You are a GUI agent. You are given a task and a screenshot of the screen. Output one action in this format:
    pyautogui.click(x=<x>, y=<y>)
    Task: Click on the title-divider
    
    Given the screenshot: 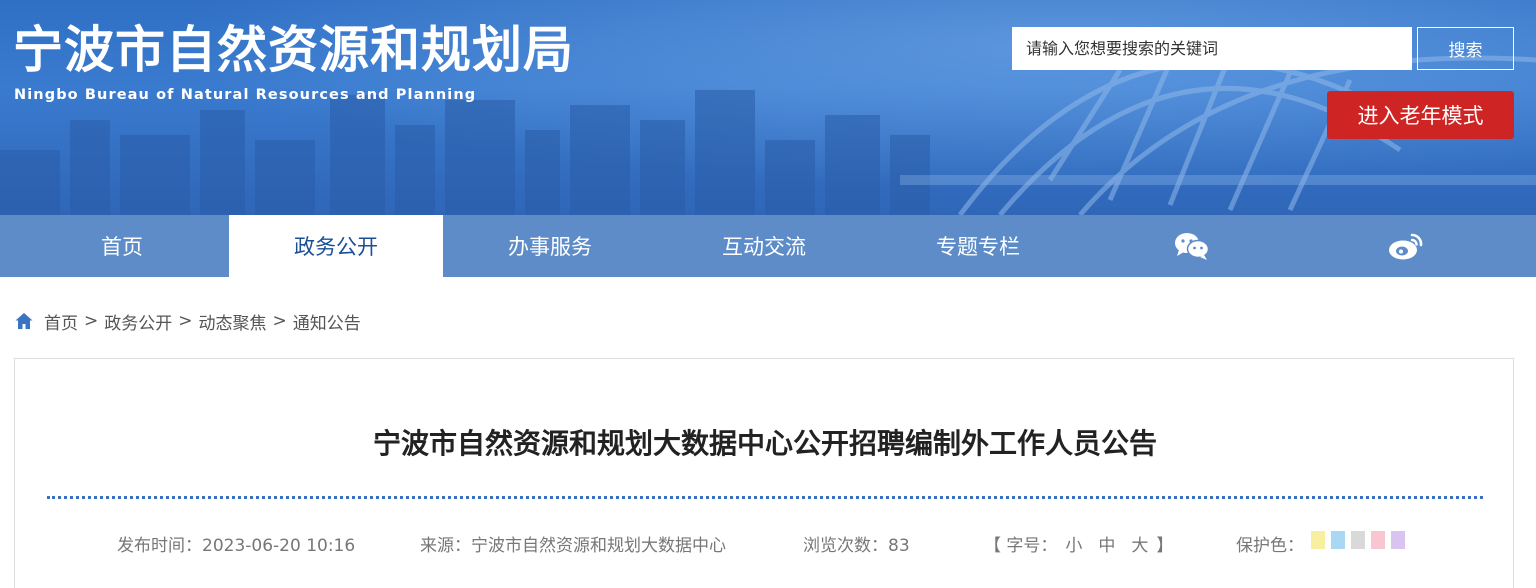 What is the action you would take?
    pyautogui.click(x=765, y=497)
    